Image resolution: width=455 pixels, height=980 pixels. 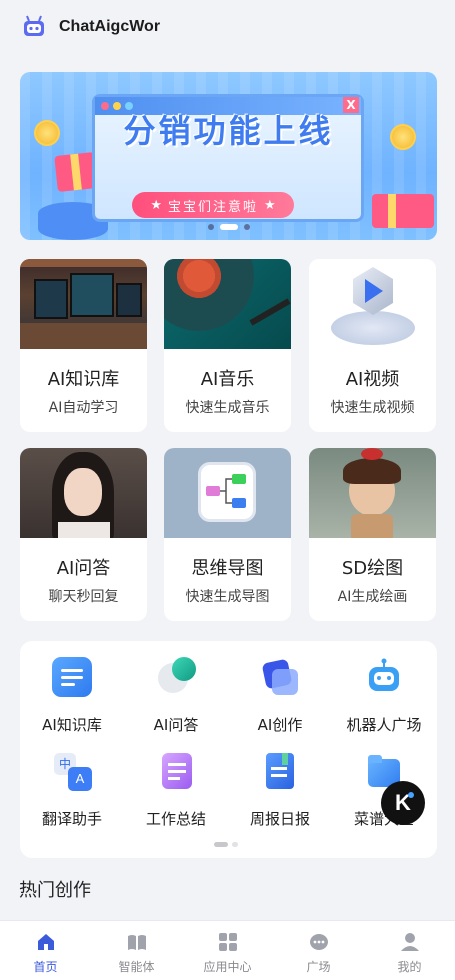 What do you see at coordinates (83, 597) in the screenshot?
I see `card-subtitle: 聊天秒回复` at bounding box center [83, 597].